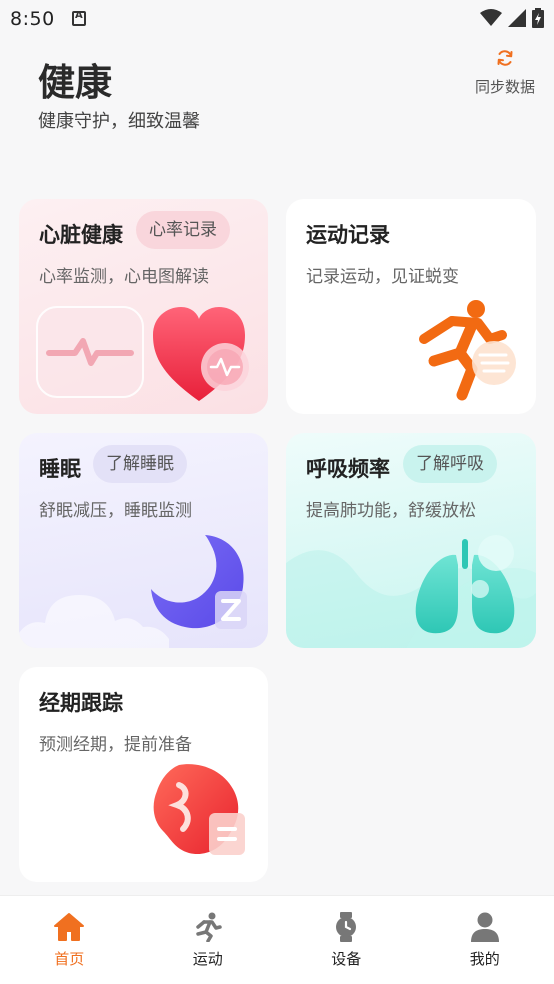 This screenshot has width=554, height=984. What do you see at coordinates (277, 19) in the screenshot?
I see `status-bar: 8:50` at bounding box center [277, 19].